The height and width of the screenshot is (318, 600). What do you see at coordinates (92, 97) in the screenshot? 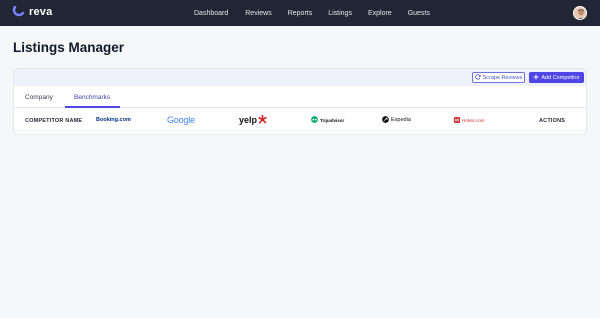
I see `tab-benchmarks: Benchmarks` at bounding box center [92, 97].